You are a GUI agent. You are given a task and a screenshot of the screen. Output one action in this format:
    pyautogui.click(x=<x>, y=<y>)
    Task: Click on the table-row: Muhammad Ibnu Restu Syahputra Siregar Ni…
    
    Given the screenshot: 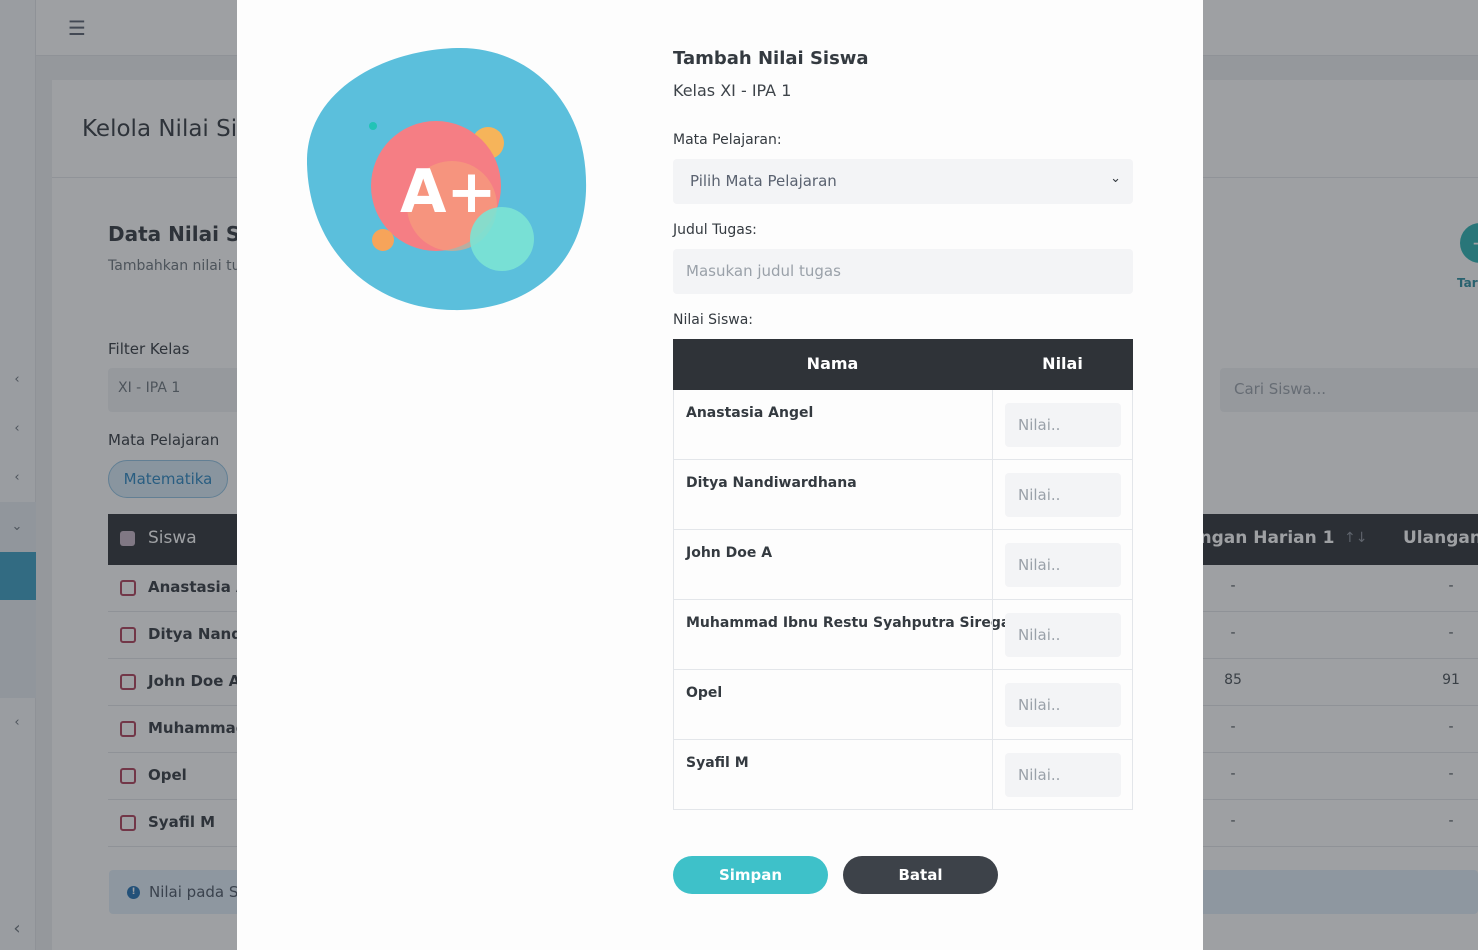 What is the action you would take?
    pyautogui.click(x=903, y=635)
    